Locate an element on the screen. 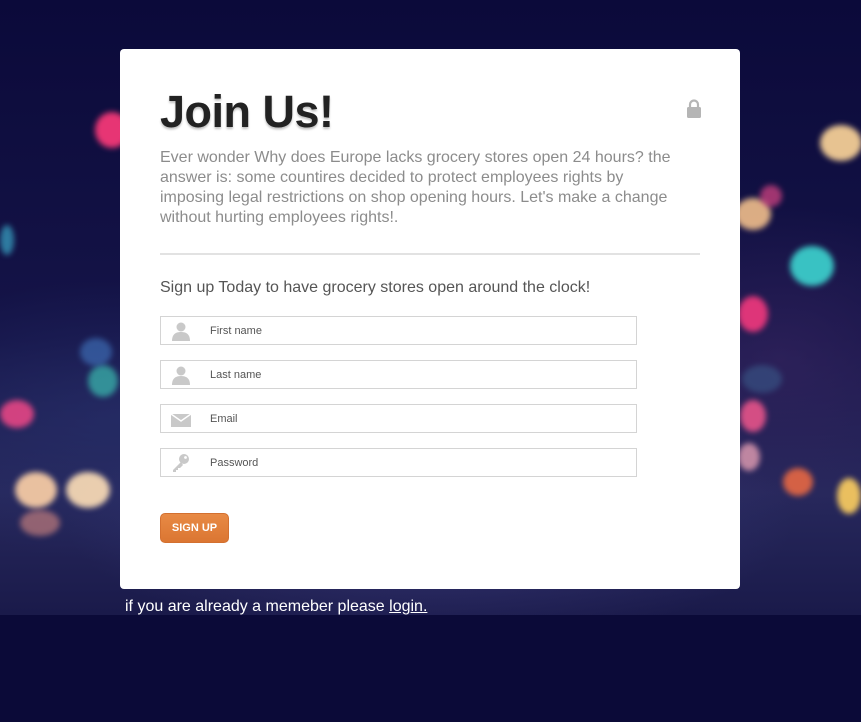 The image size is (861, 722). last-name-field is located at coordinates (398, 374).